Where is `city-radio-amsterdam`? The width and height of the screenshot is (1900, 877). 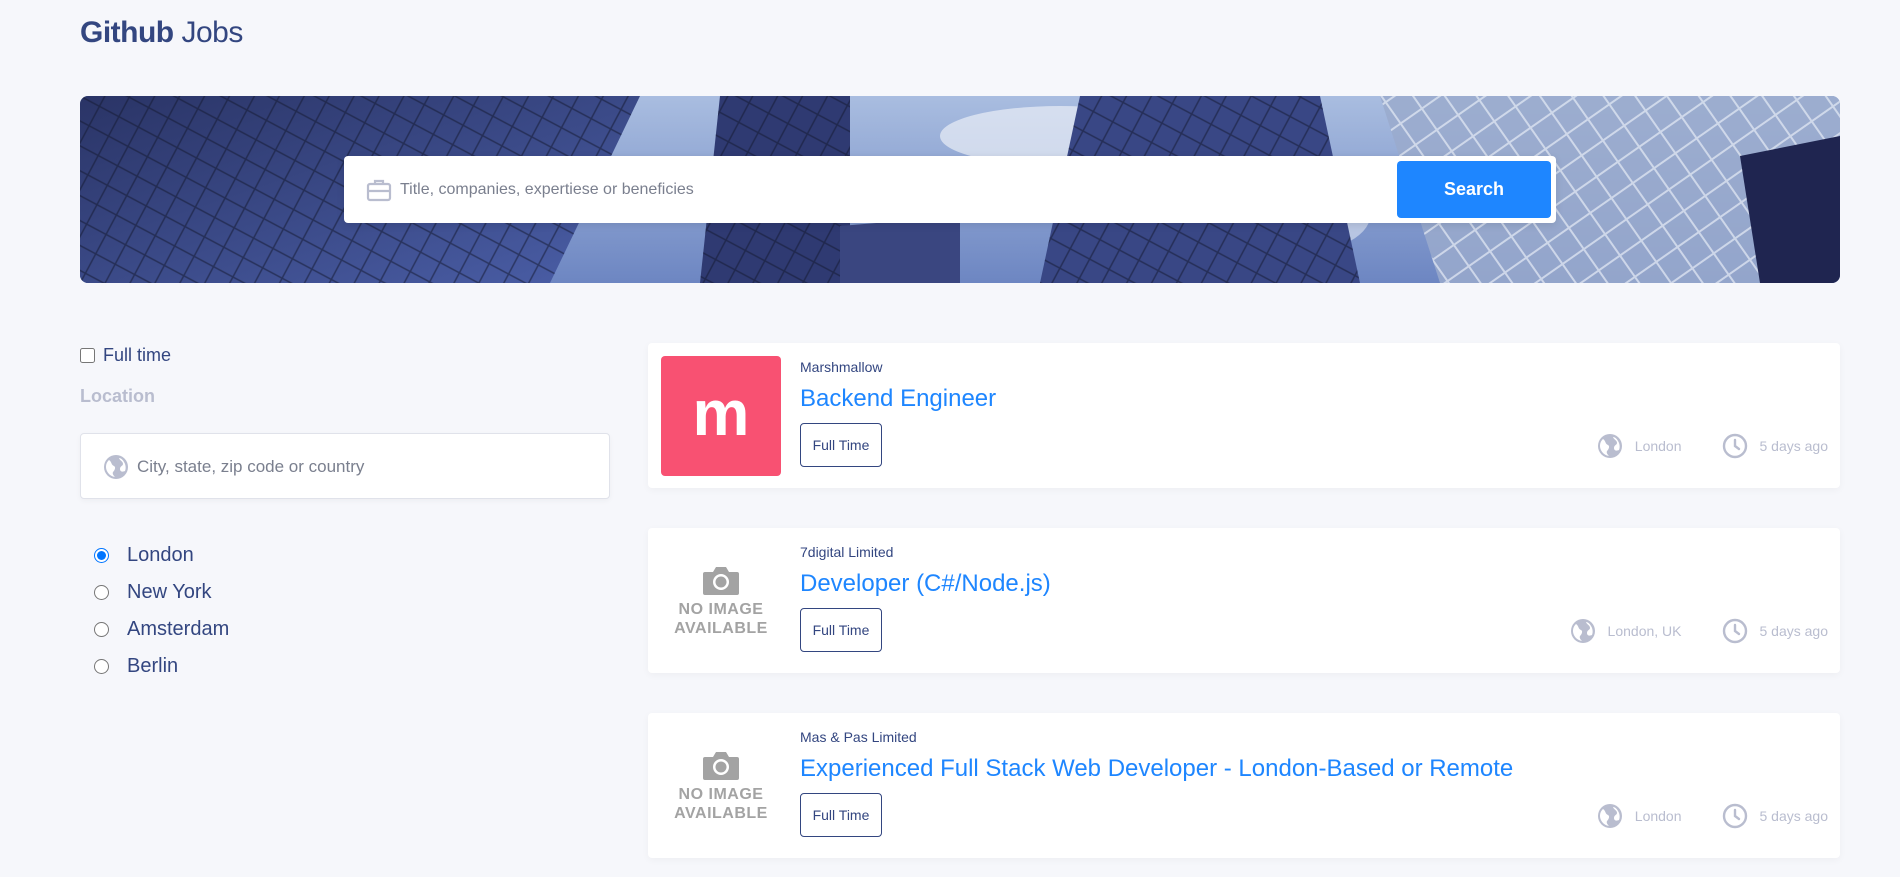
city-radio-amsterdam is located at coordinates (101, 629).